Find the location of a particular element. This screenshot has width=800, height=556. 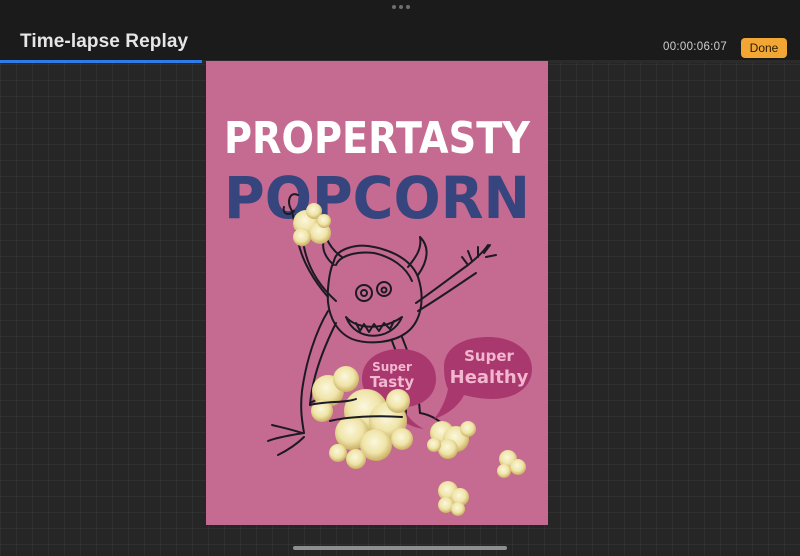

playback-progress-fill is located at coordinates (101, 61).